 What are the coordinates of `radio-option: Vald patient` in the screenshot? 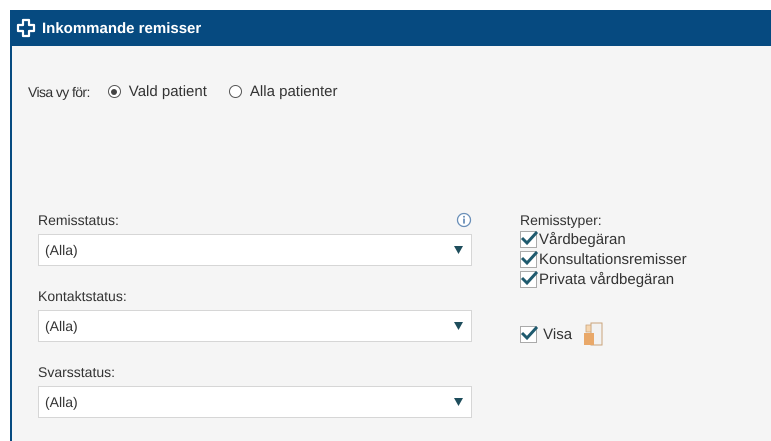 It's located at (157, 91).